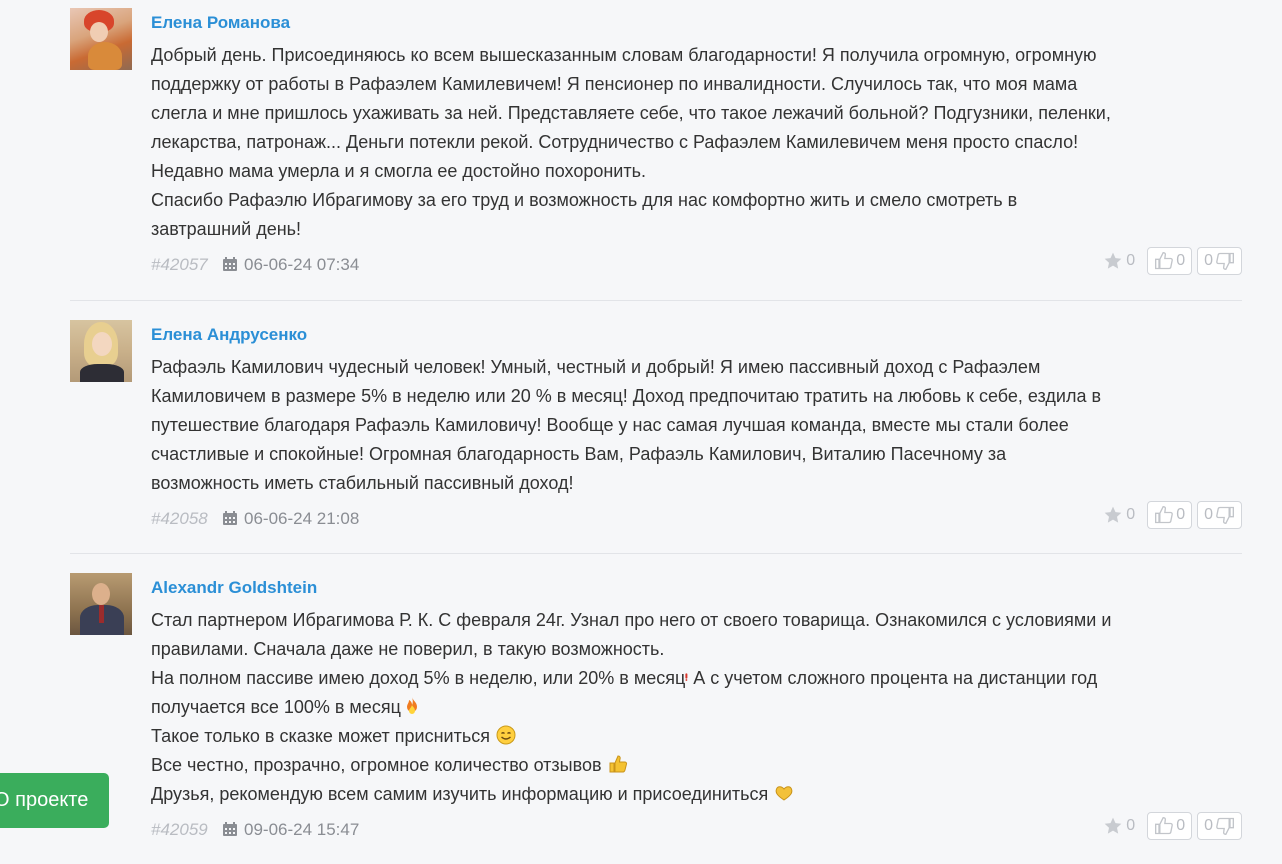 The height and width of the screenshot is (864, 1282). What do you see at coordinates (302, 518) in the screenshot?
I see `comment-date: 06-06-24 21:08` at bounding box center [302, 518].